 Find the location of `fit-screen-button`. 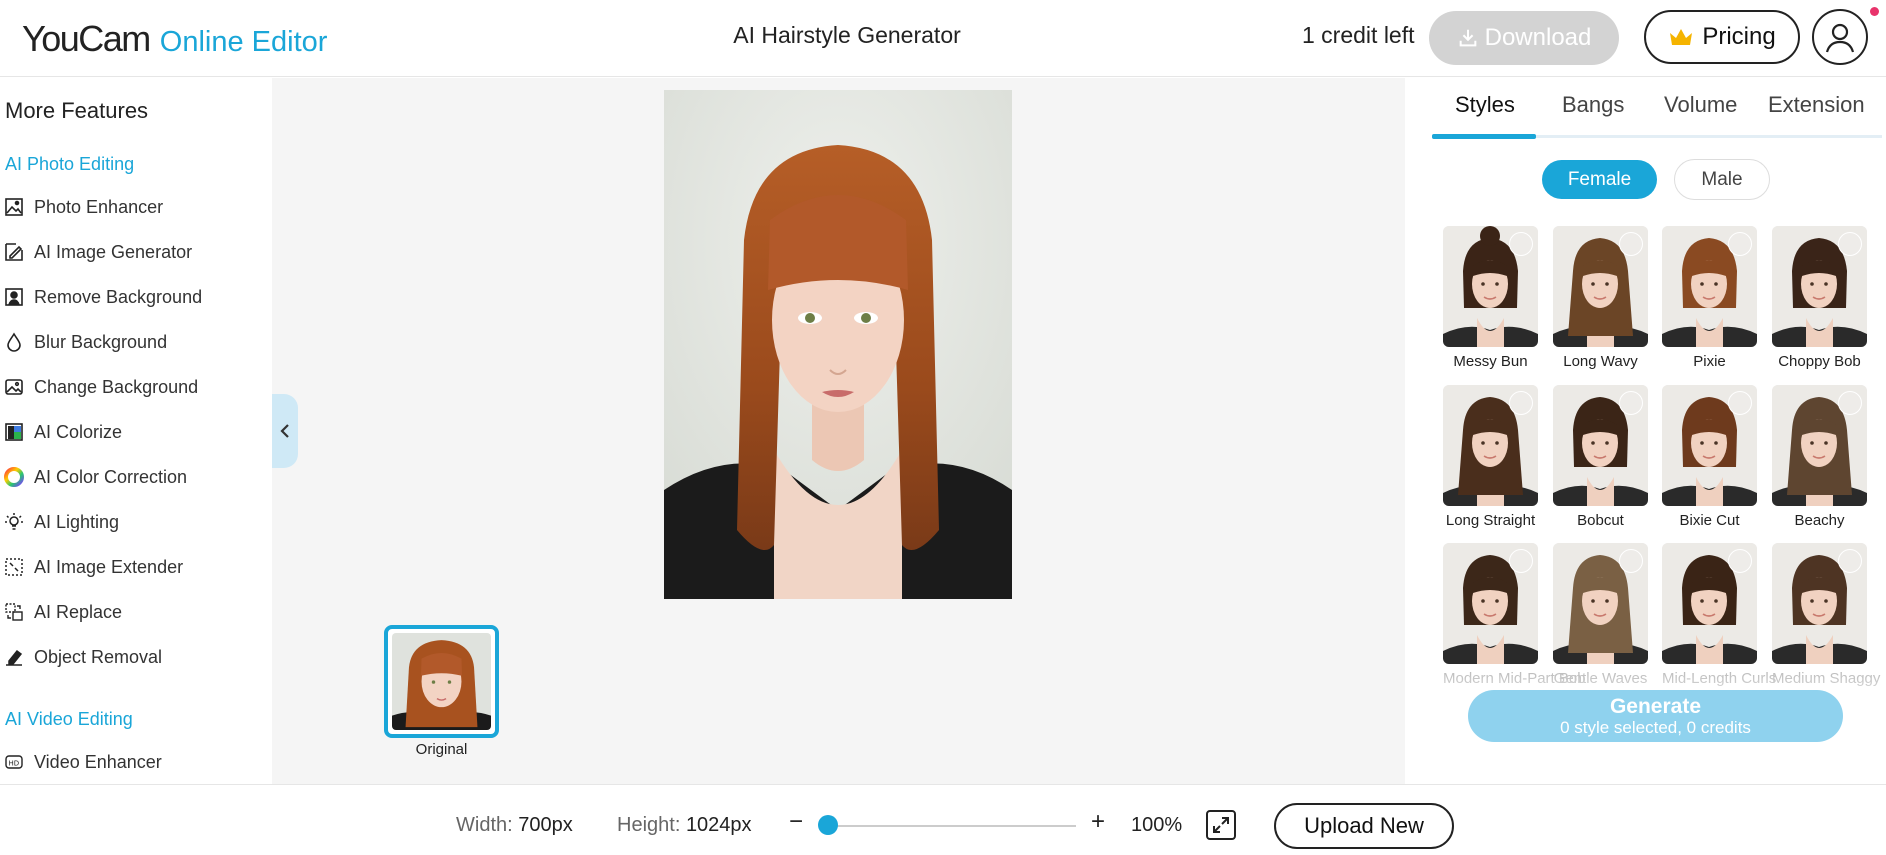

fit-screen-button is located at coordinates (1221, 825).